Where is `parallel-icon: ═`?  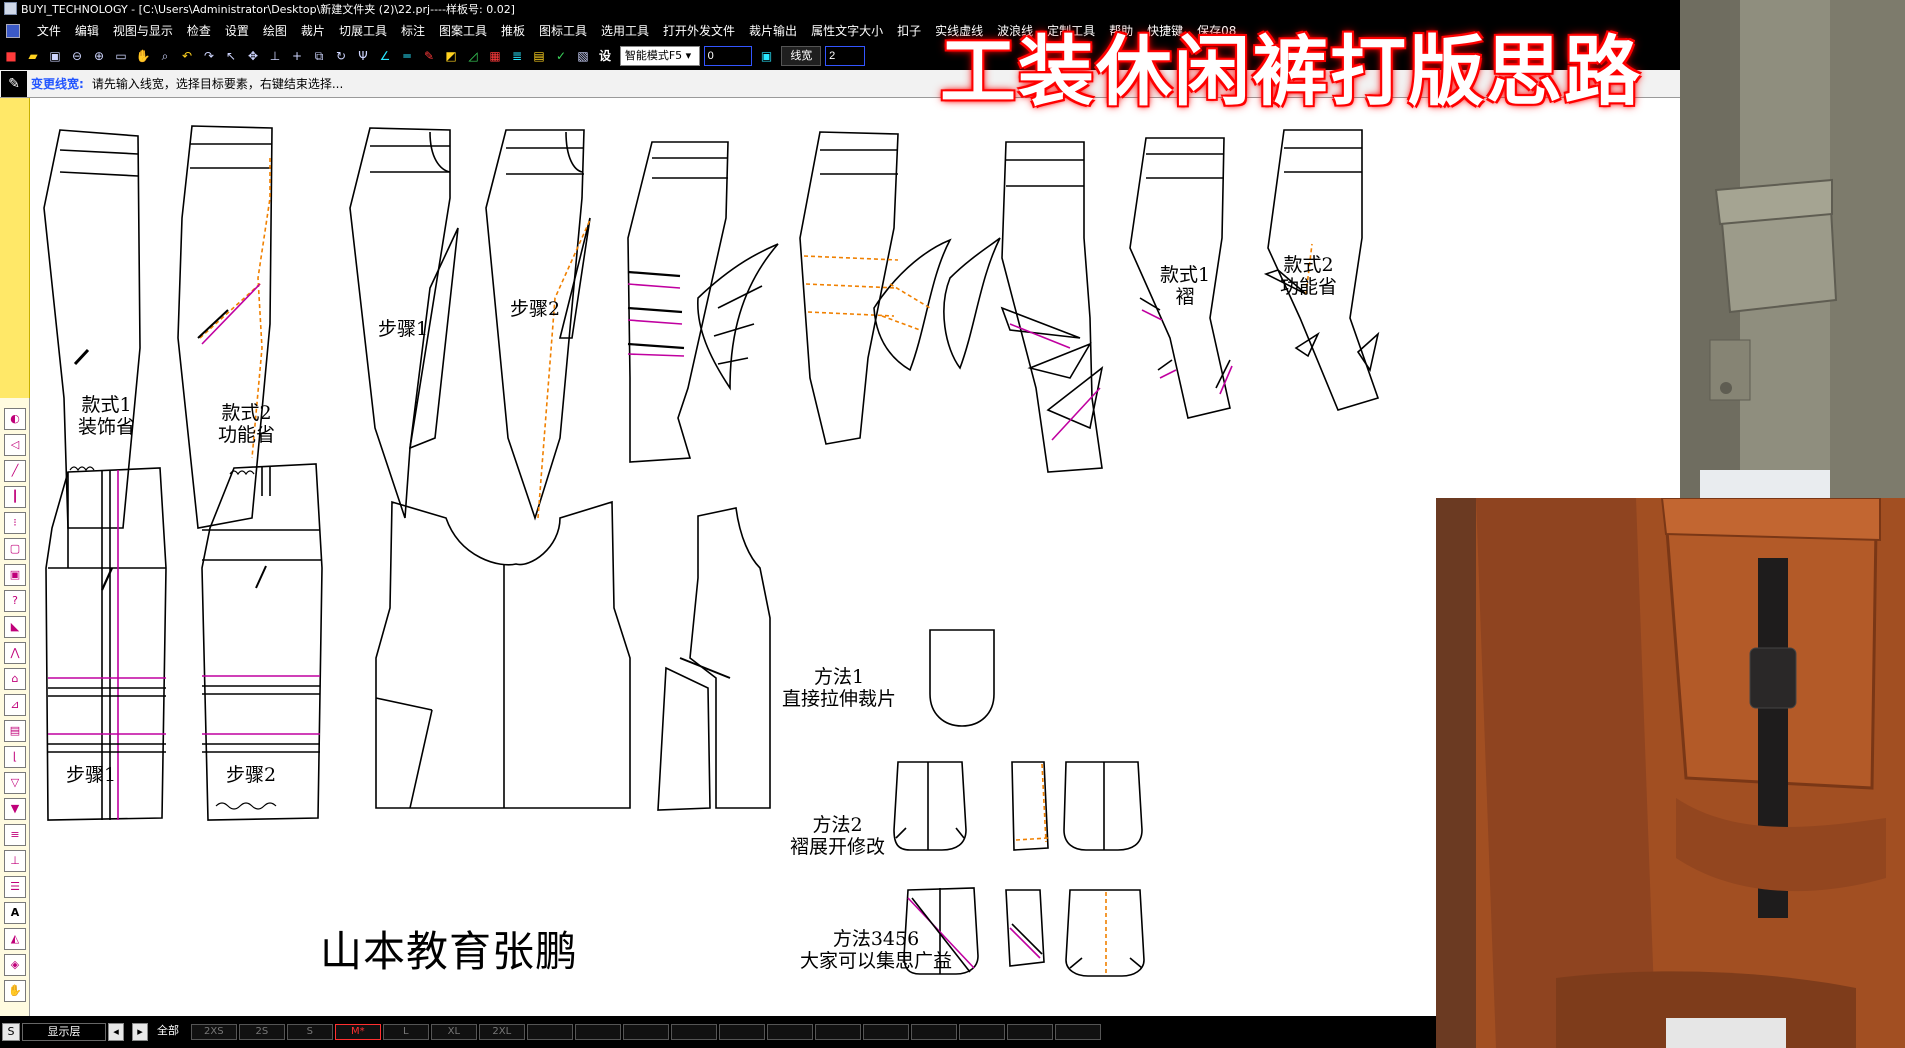 parallel-icon: ═ is located at coordinates (407, 56).